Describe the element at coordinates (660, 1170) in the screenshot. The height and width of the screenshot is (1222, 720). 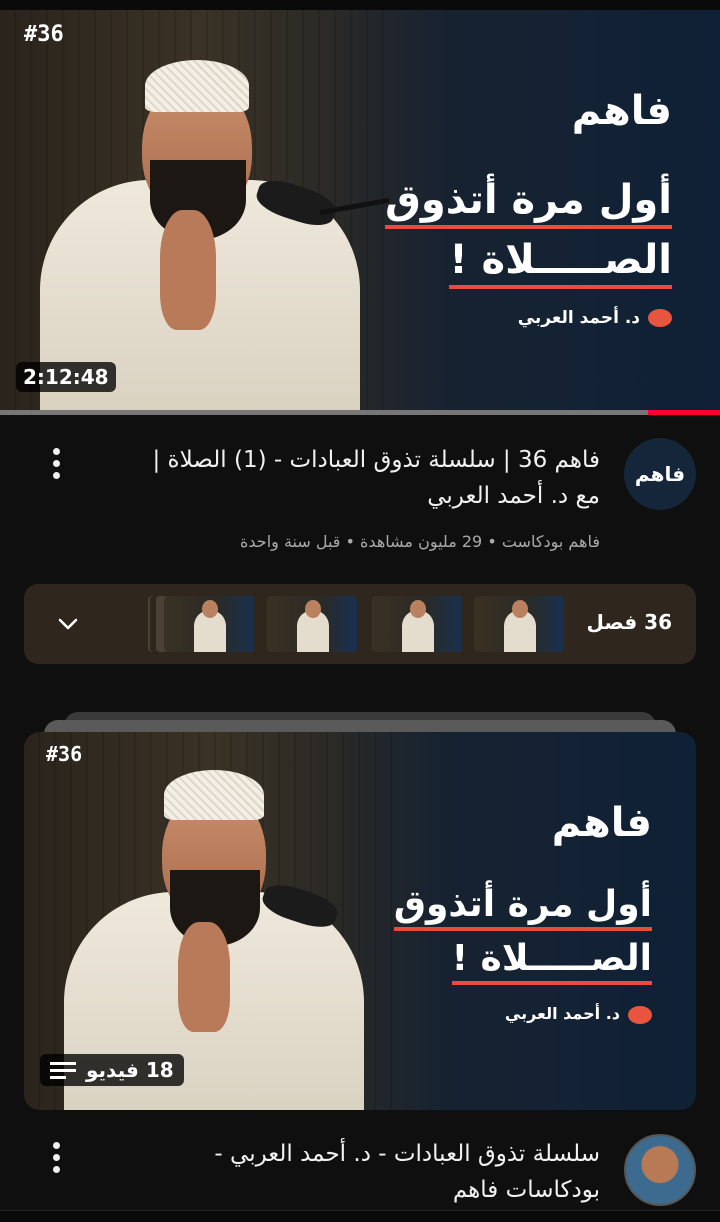
I see `channel-avatar` at that location.